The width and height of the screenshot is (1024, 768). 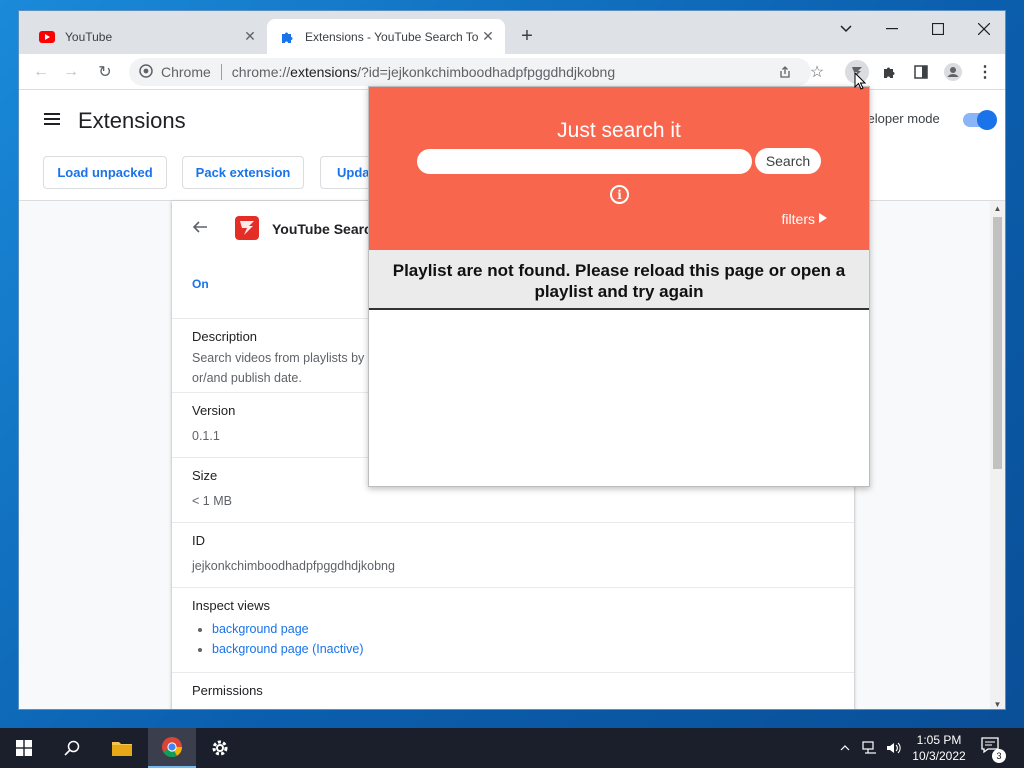 I want to click on network-icon, so click(x=870, y=748).